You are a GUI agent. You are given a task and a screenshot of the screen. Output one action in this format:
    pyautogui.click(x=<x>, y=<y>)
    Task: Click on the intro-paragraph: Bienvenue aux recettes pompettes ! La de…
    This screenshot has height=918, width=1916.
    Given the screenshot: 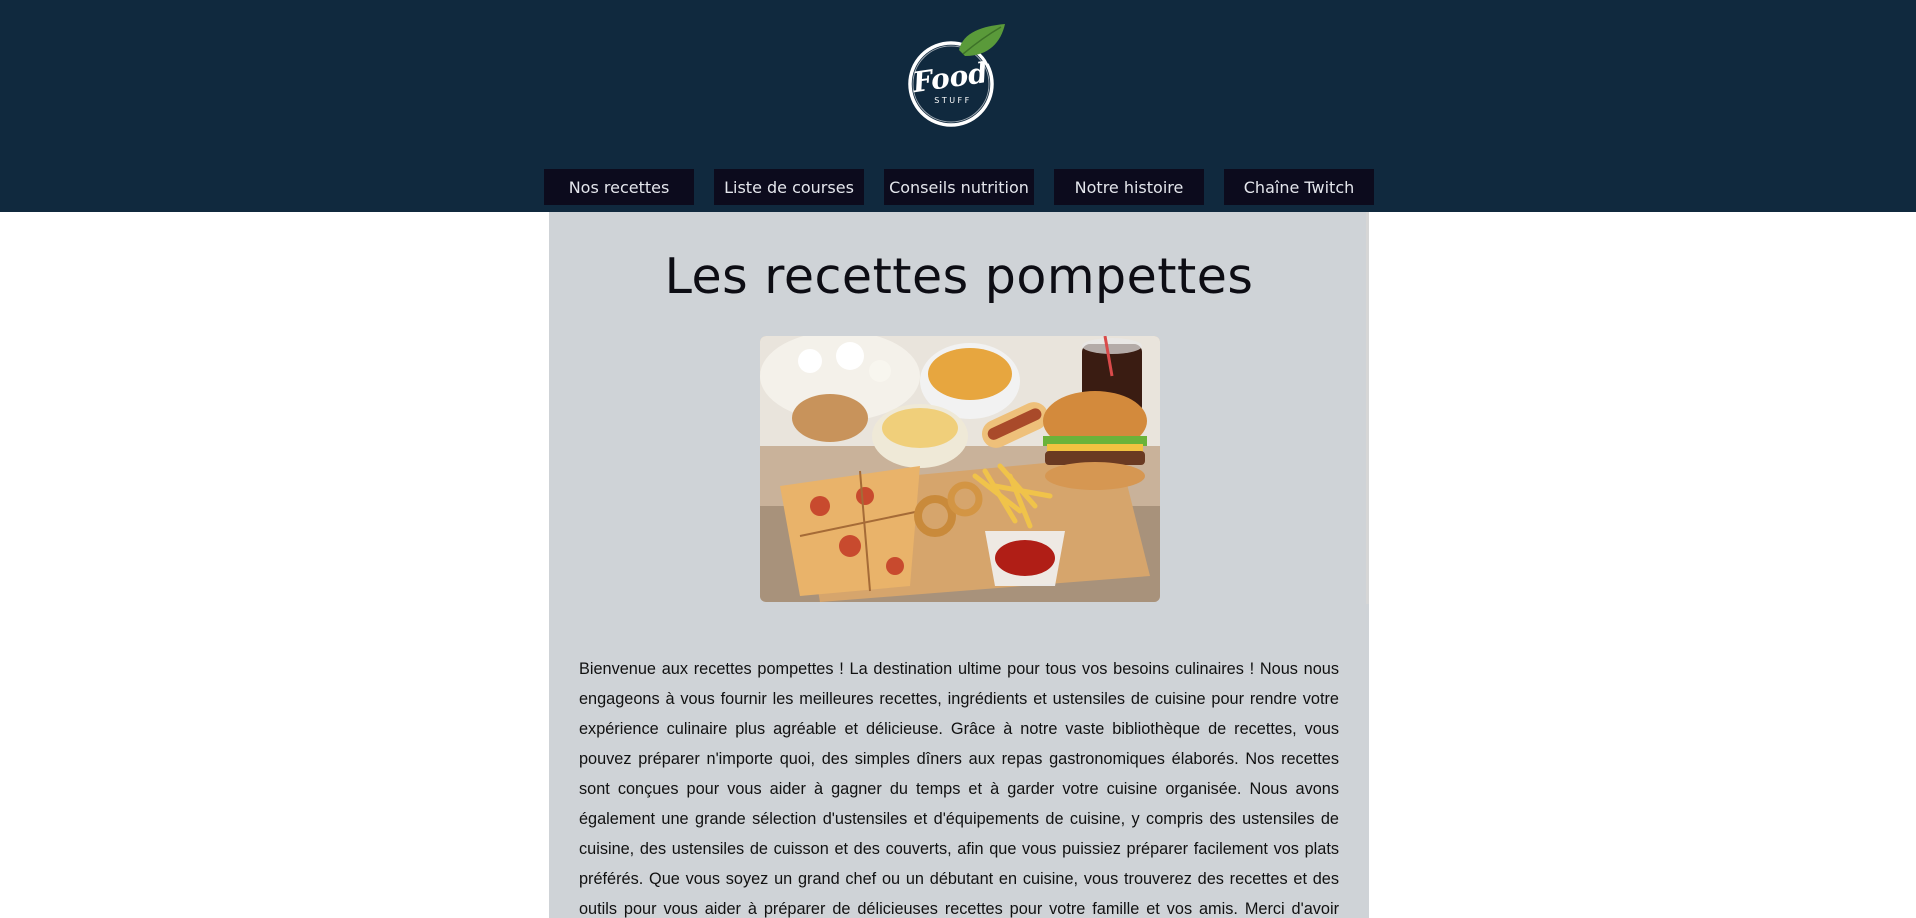 What is the action you would take?
    pyautogui.click(x=959, y=789)
    